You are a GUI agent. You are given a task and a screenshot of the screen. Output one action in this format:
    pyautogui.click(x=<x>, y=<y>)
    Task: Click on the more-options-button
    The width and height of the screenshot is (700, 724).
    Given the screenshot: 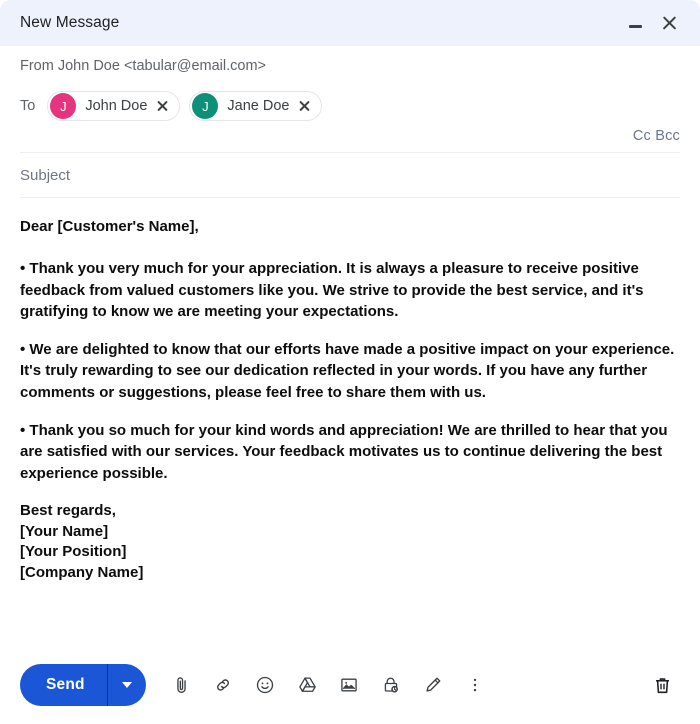 What is the action you would take?
    pyautogui.click(x=475, y=685)
    